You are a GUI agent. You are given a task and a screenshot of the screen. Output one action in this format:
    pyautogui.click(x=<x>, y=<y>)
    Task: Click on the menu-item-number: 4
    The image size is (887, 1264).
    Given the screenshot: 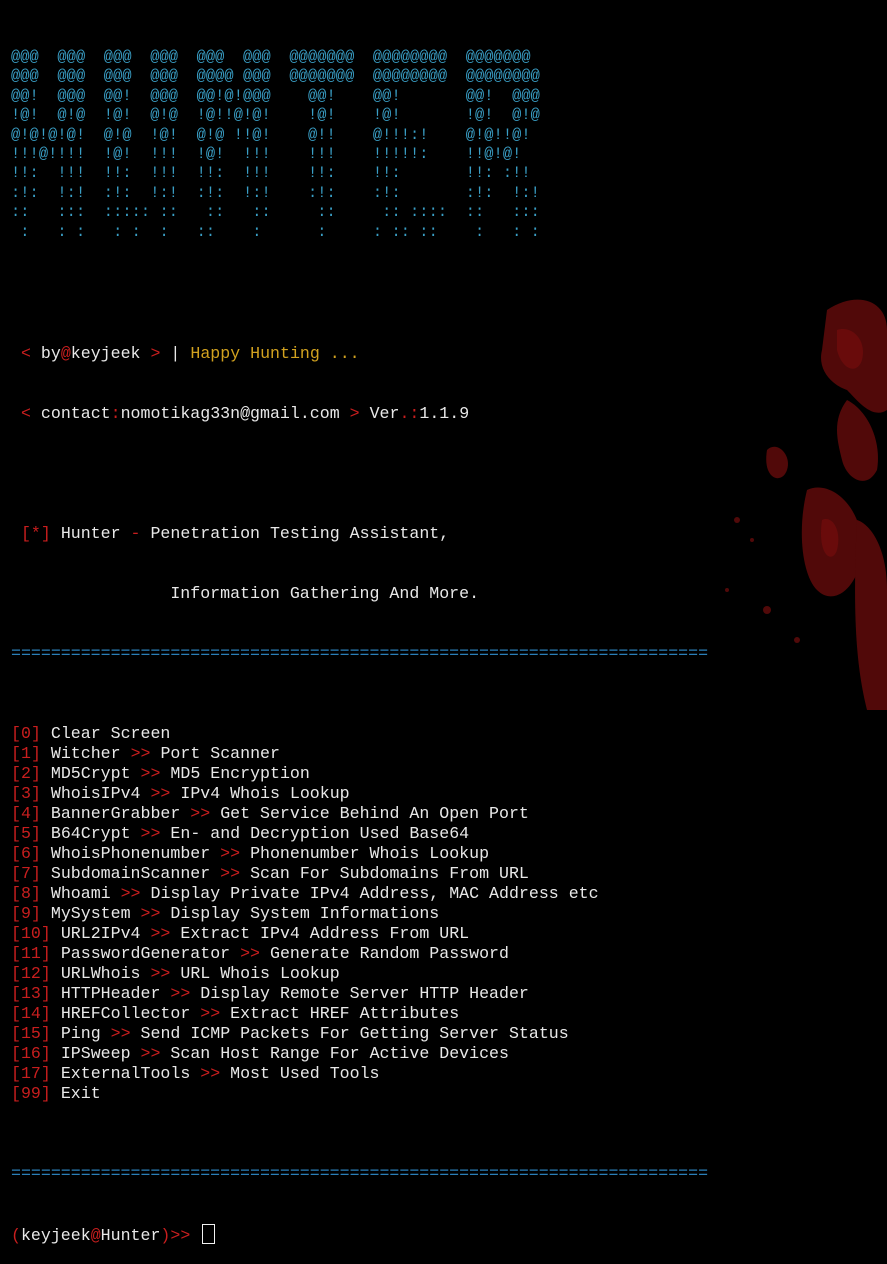 What is the action you would take?
    pyautogui.click(x=25, y=814)
    